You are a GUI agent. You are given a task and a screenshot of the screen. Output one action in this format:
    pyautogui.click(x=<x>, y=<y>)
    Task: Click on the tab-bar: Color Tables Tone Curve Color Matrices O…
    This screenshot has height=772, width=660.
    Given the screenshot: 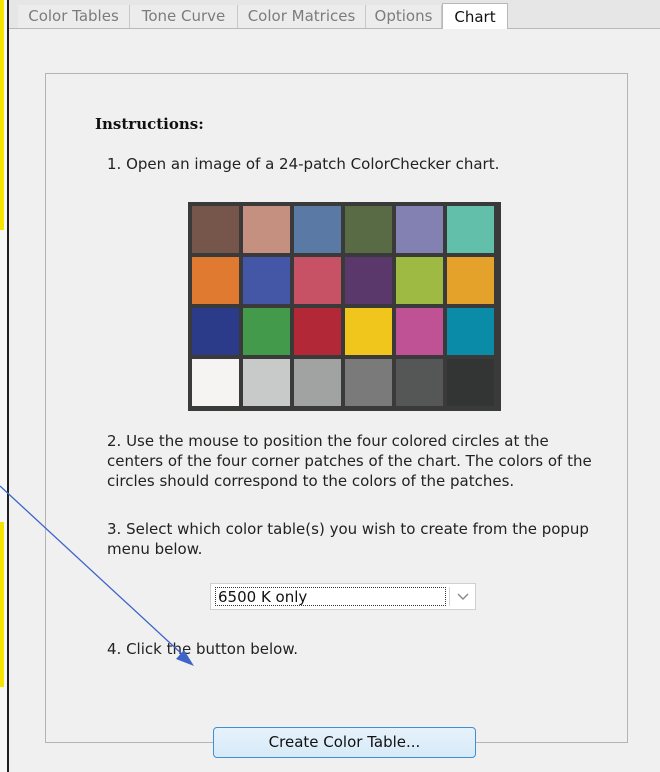 What is the action you would take?
    pyautogui.click(x=334, y=15)
    